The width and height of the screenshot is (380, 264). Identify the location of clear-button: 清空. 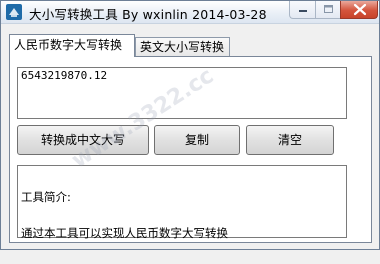
(290, 140).